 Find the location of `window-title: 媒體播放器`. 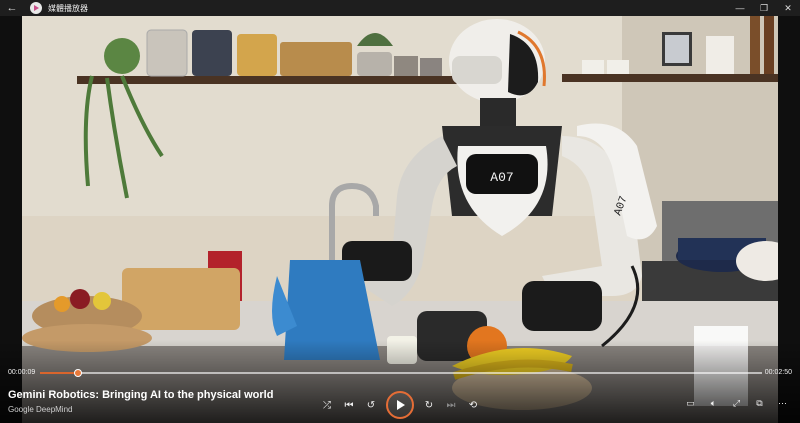

window-title: 媒體播放器 is located at coordinates (68, 8).